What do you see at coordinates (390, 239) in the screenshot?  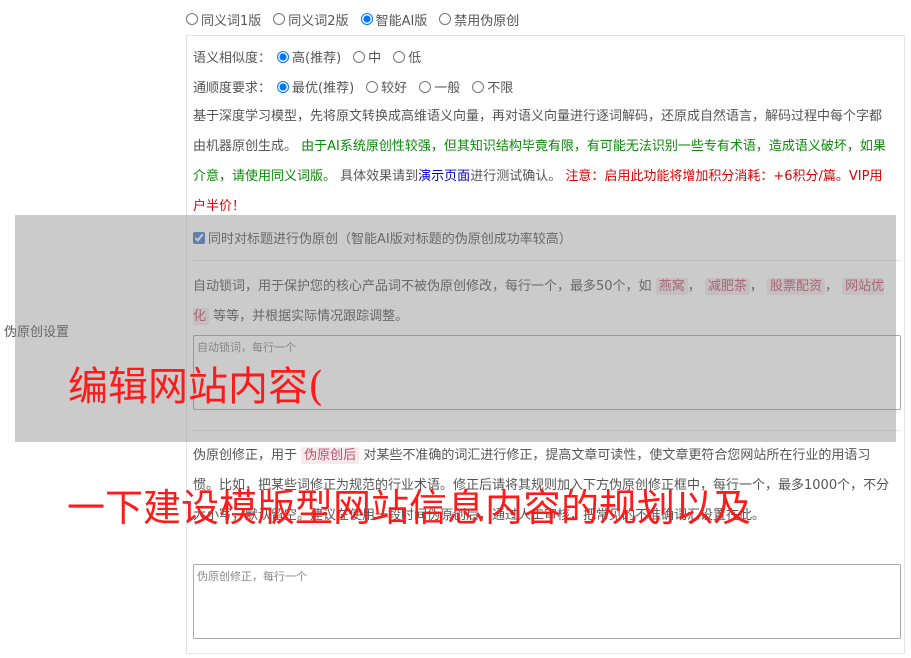 I see `title-pseudo-original-label: 同时对标题进行伪原创（智能AI版对标题的伪原创成功率较高）` at bounding box center [390, 239].